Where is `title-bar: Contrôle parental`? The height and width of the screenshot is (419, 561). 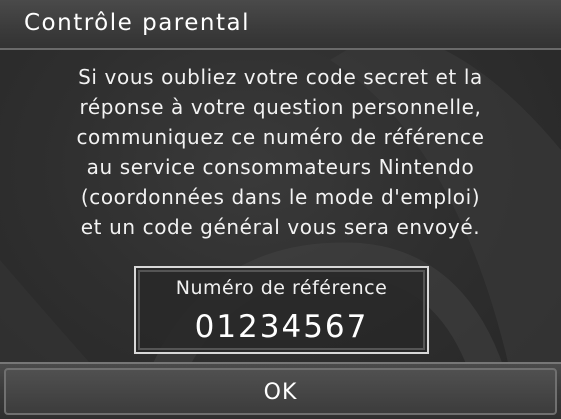 title-bar: Contrôle parental is located at coordinates (280, 25).